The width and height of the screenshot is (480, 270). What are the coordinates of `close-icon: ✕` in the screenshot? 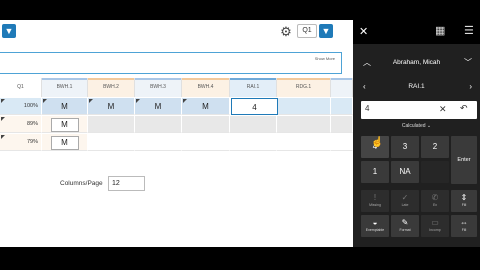 It's located at (363, 31).